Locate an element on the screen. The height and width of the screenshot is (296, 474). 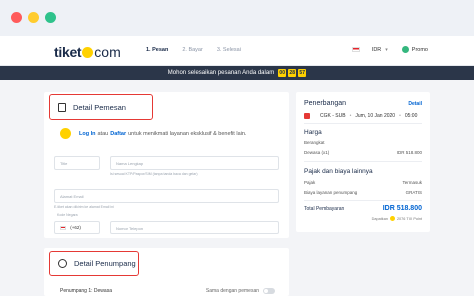
promo-icon is located at coordinates (405, 49).